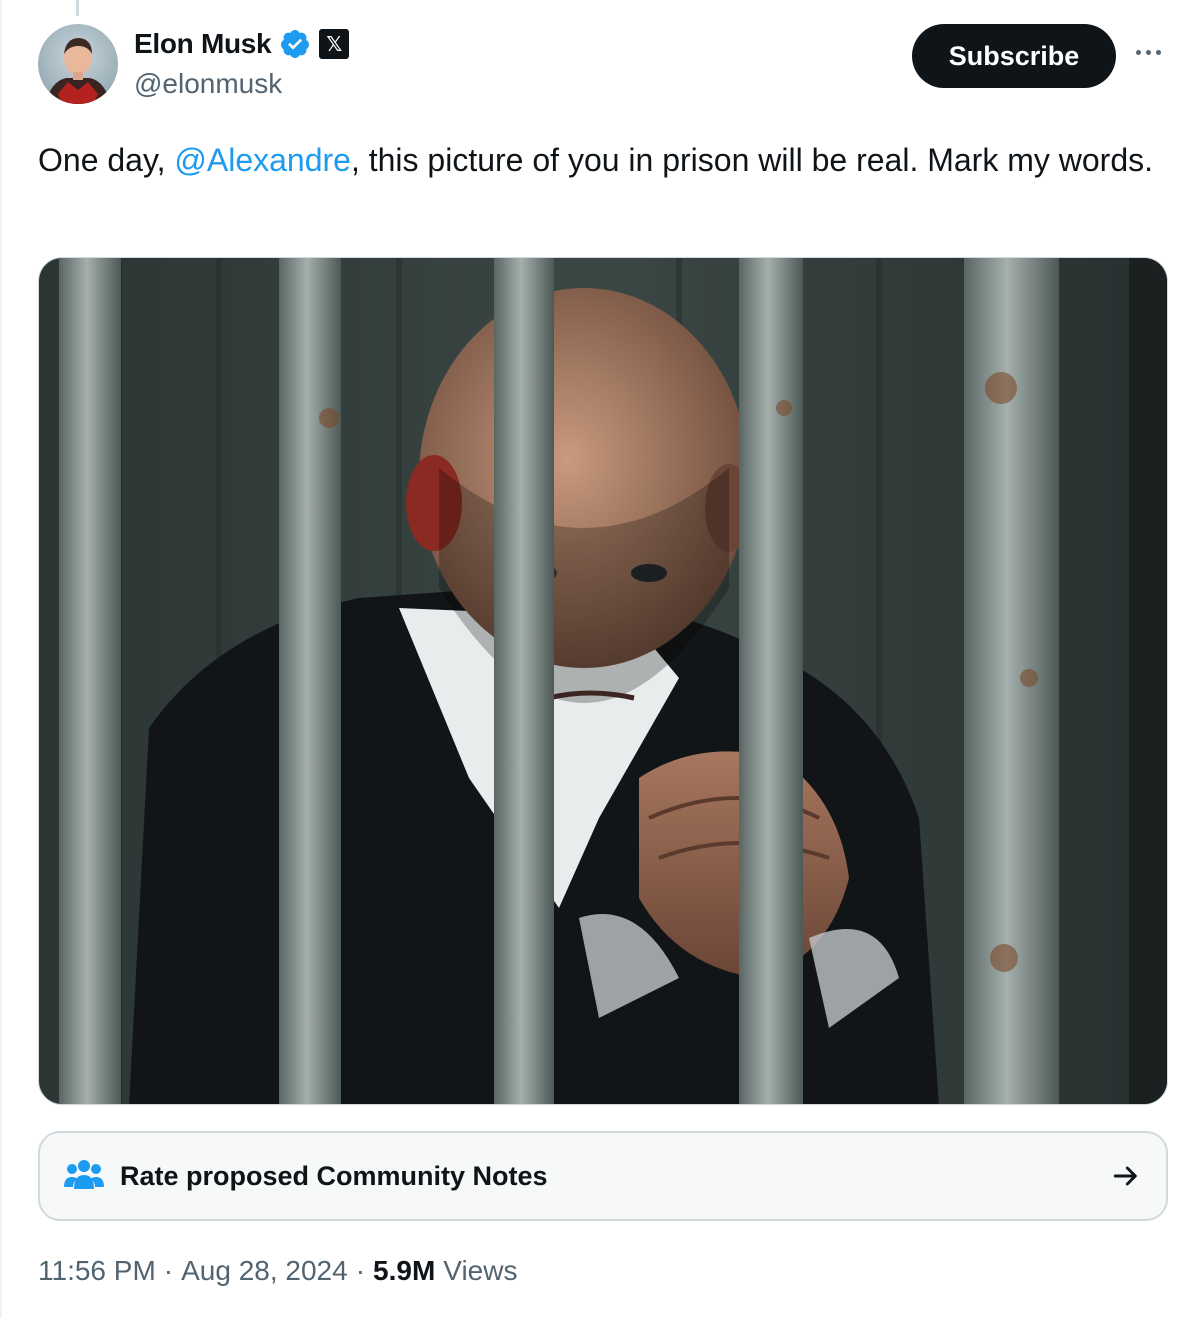 The image size is (1196, 1318). Describe the element at coordinates (334, 1175) in the screenshot. I see `community-notes-label: Rate proposed Community Notes` at that location.